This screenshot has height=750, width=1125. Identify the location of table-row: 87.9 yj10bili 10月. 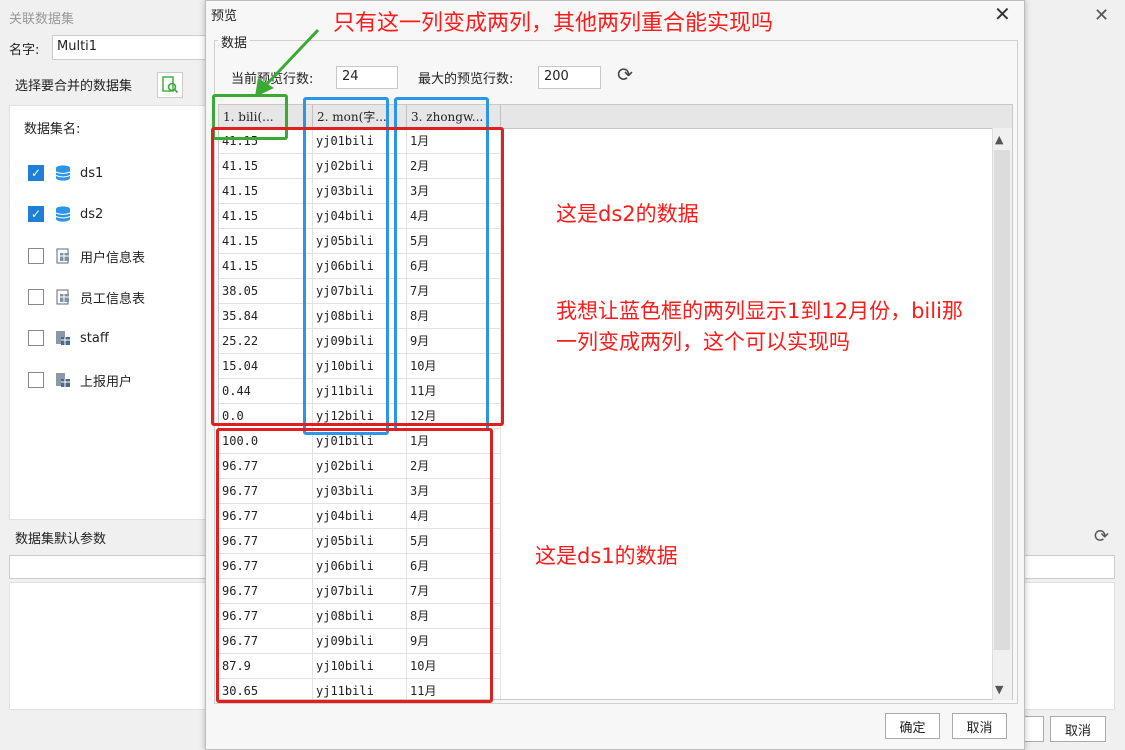
(360, 666).